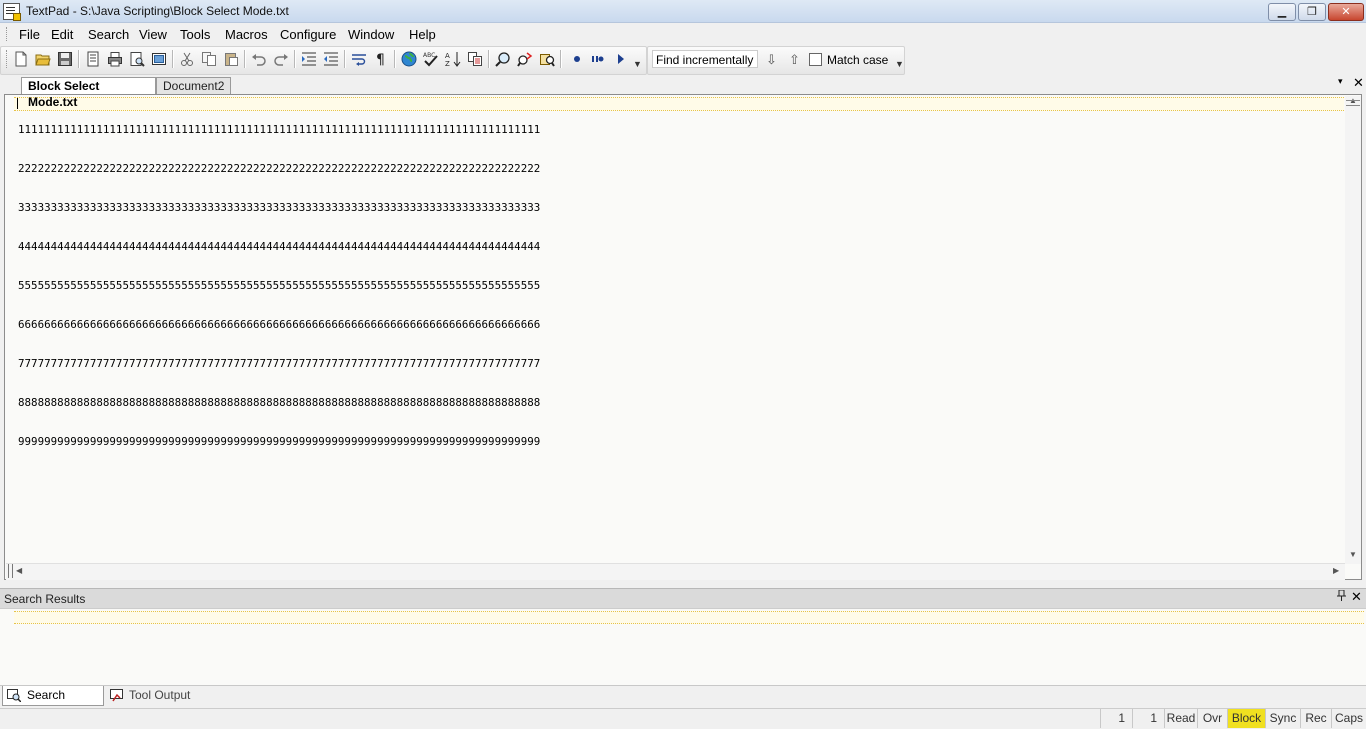  What do you see at coordinates (422, 34) in the screenshot?
I see `menu-help: Help` at bounding box center [422, 34].